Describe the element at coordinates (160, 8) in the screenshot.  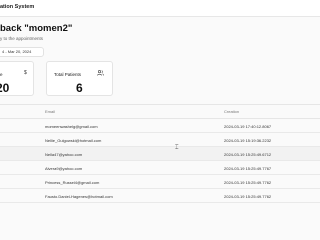
I see `top-header: ation System` at that location.